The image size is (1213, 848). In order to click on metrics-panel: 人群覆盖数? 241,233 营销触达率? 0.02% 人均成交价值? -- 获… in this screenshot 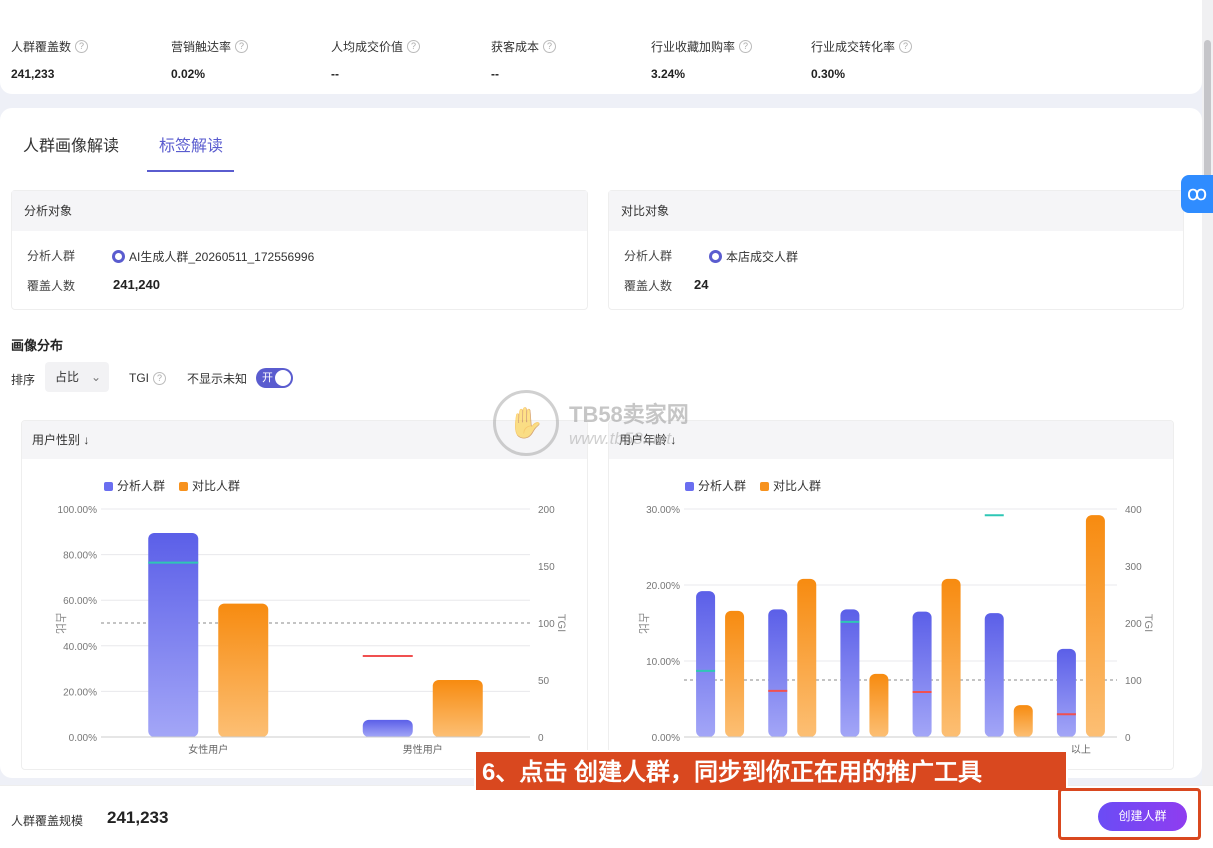, I will do `click(601, 47)`.